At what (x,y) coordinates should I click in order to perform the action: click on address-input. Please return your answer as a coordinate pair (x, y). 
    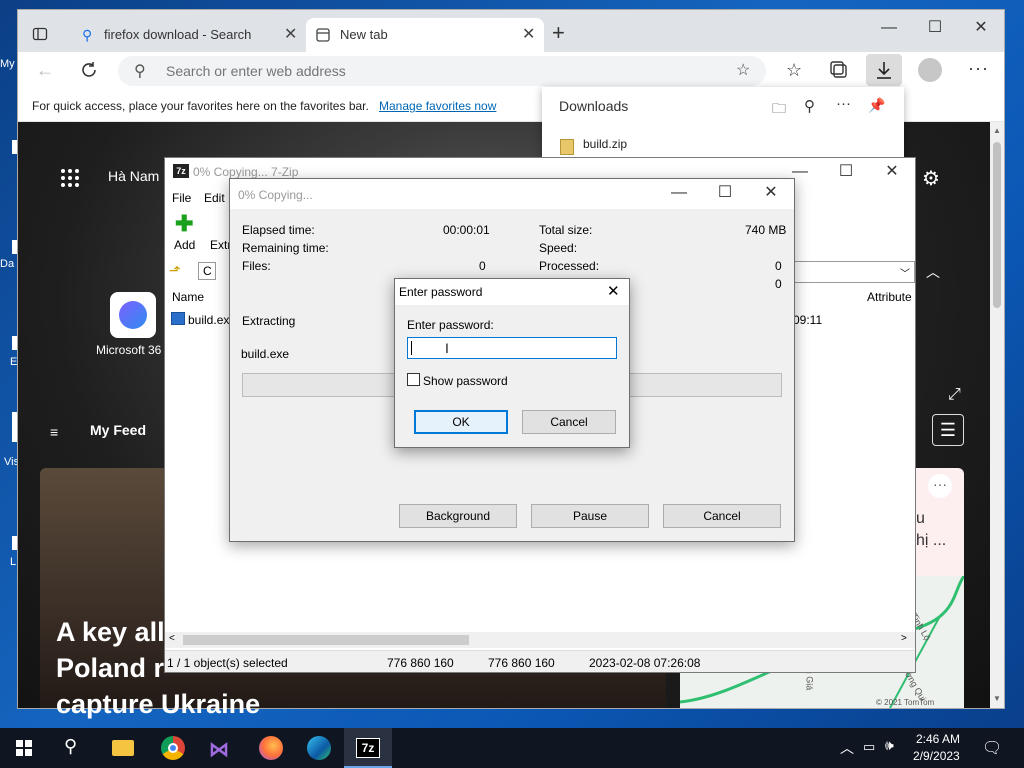
    Looking at the image, I should click on (426, 71).